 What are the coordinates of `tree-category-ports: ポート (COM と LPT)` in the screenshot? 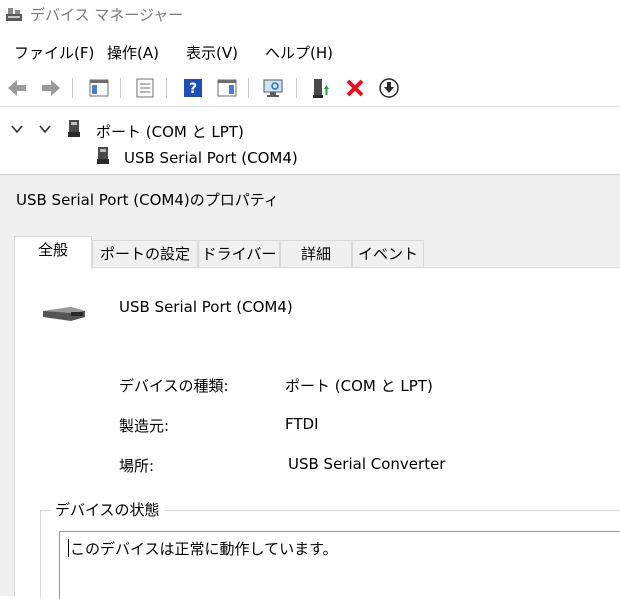 It's located at (170, 131).